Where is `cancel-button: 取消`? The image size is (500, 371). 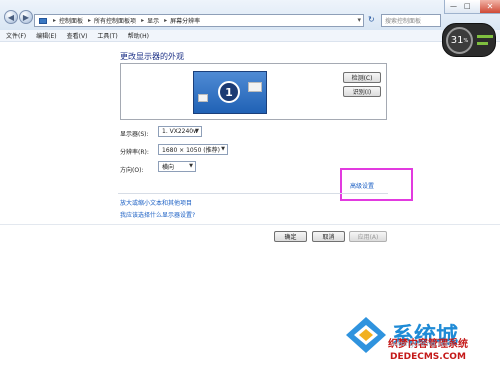
cancel-button: 取消 is located at coordinates (328, 236).